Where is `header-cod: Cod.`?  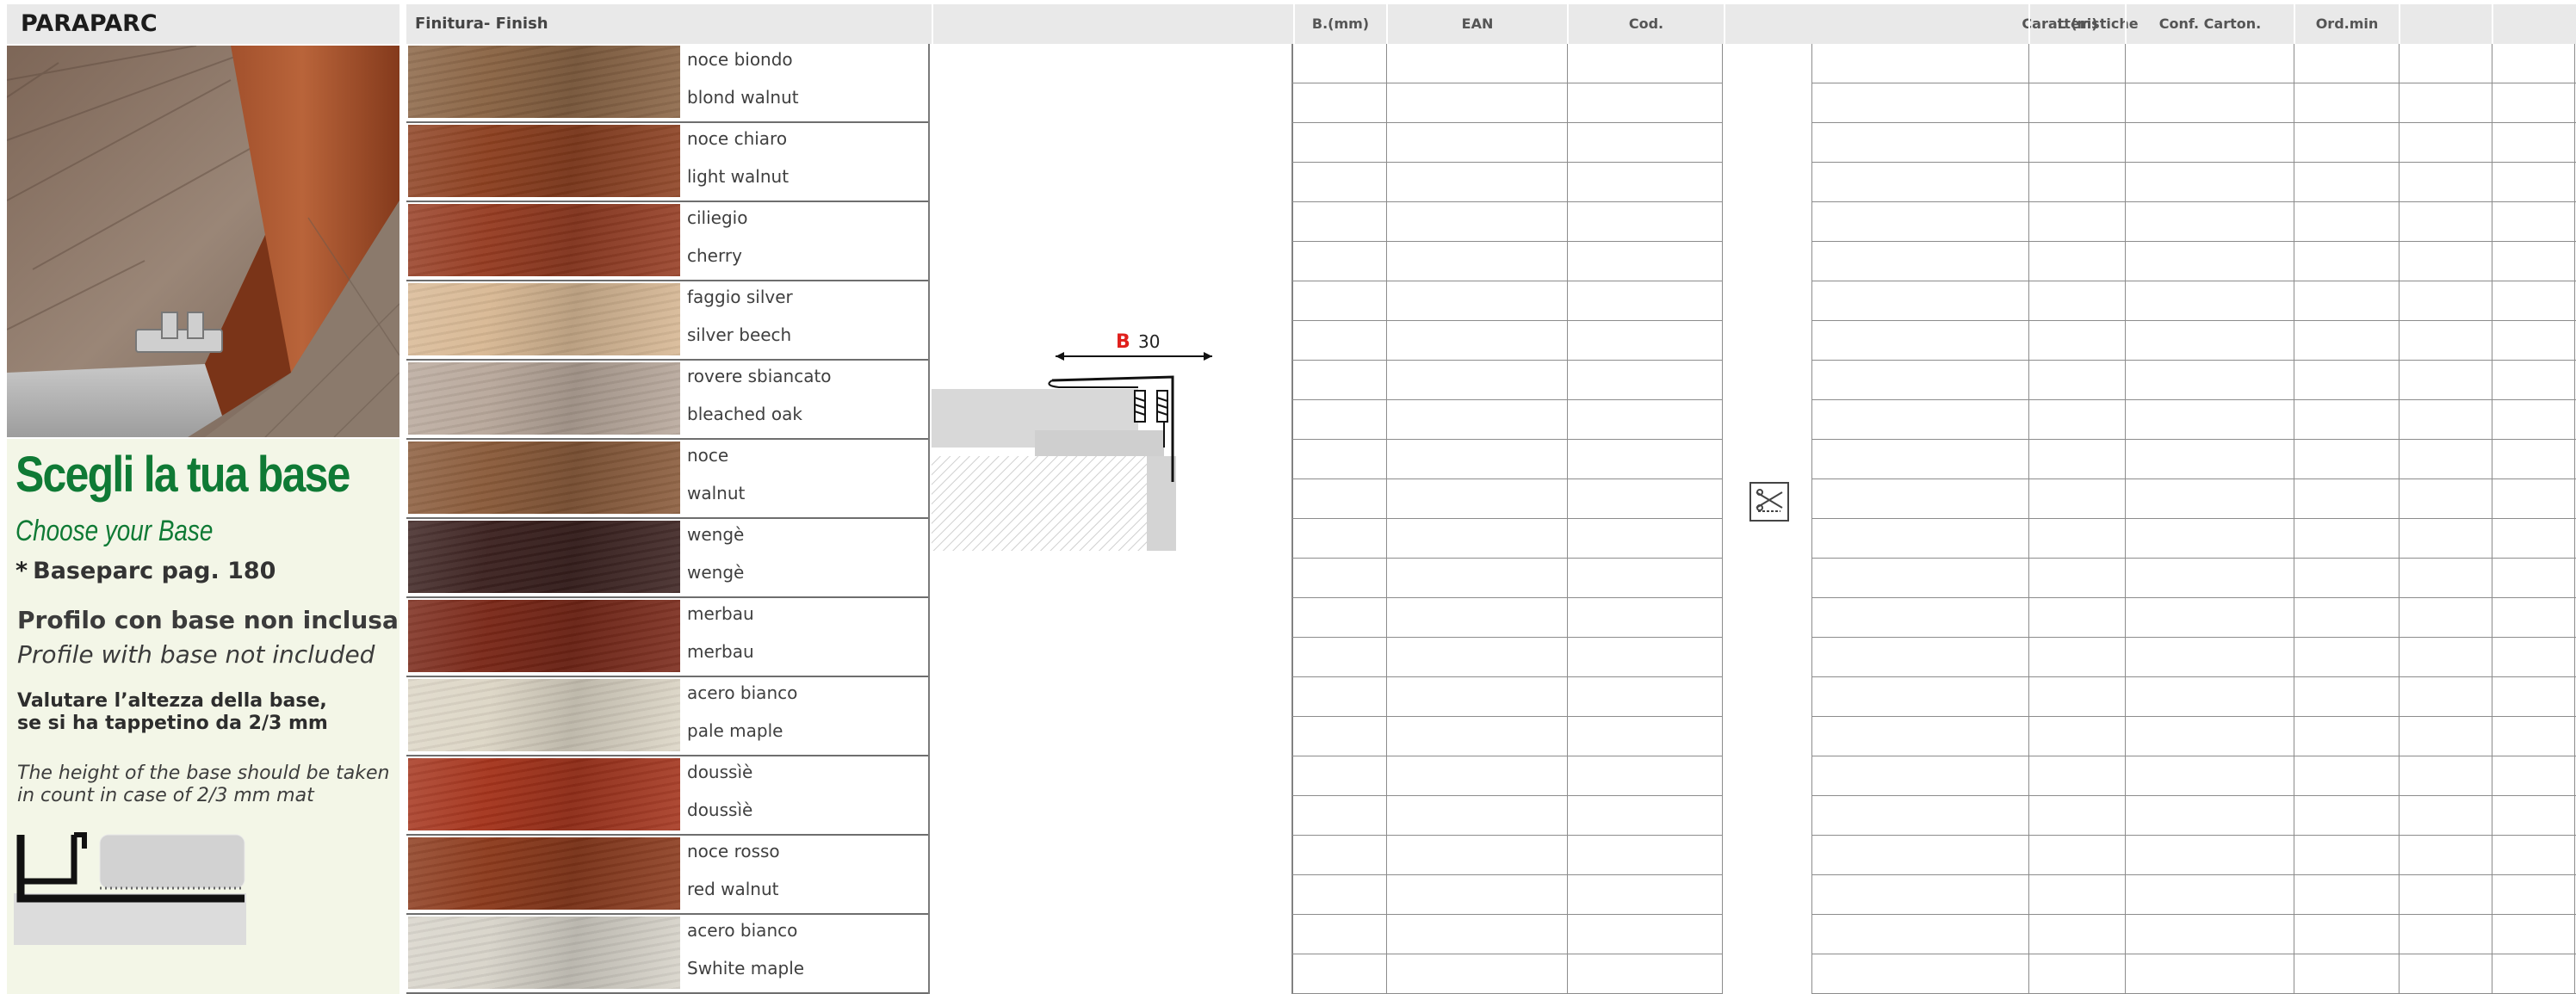
header-cod: Cod. is located at coordinates (1646, 24).